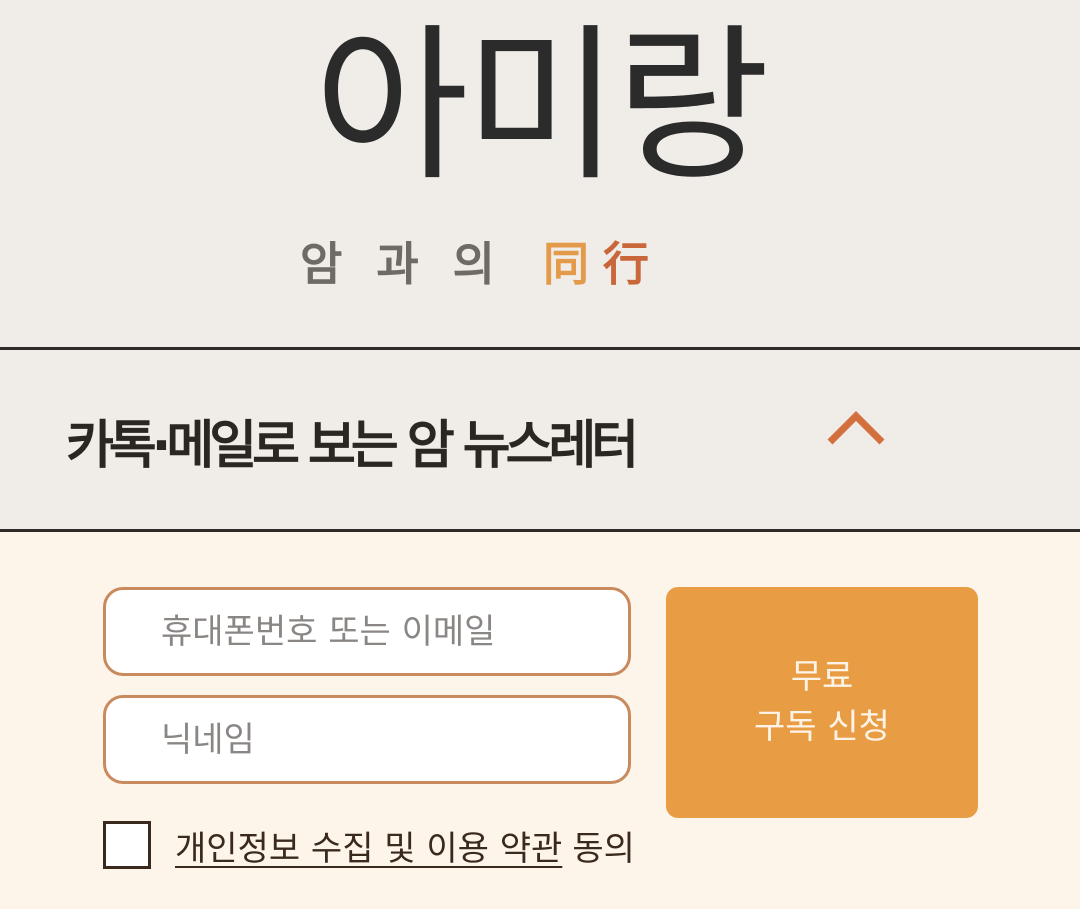 Image resolution: width=1080 pixels, height=909 pixels. What do you see at coordinates (822, 702) in the screenshot?
I see `subscribe-button: 무료 구독 신청` at bounding box center [822, 702].